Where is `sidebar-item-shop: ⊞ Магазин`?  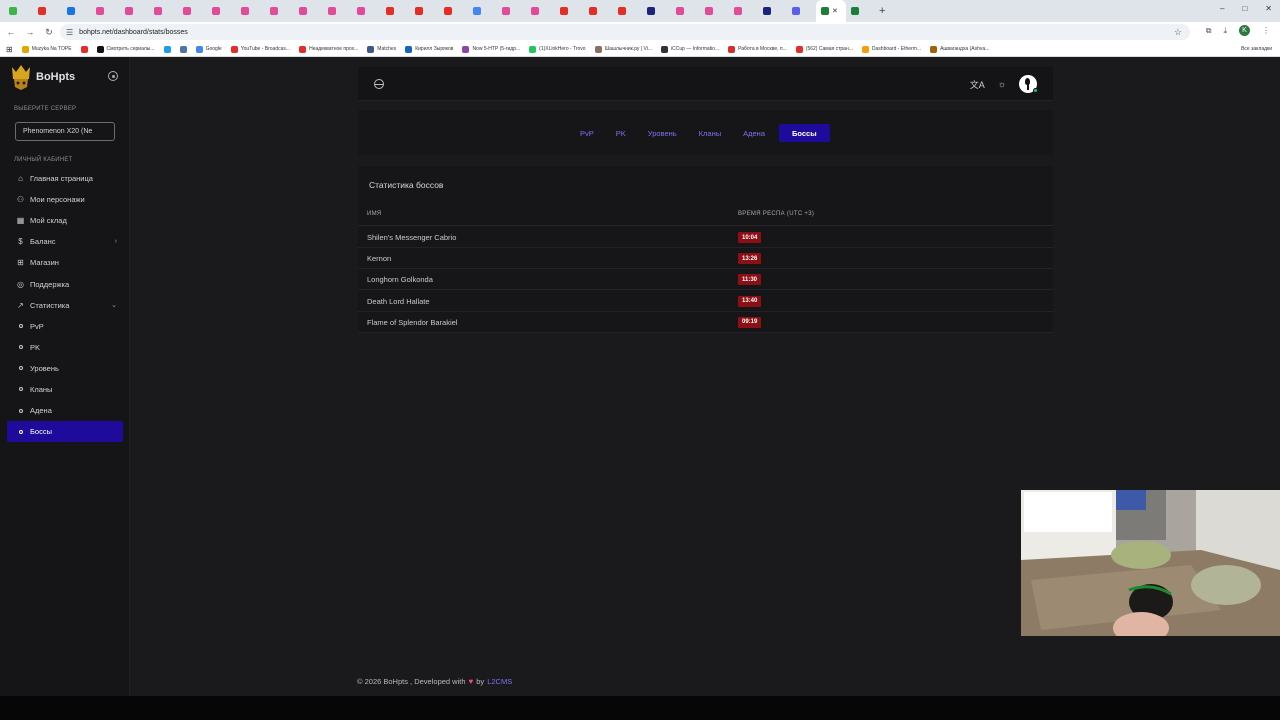 sidebar-item-shop: ⊞ Магазин is located at coordinates (65, 262).